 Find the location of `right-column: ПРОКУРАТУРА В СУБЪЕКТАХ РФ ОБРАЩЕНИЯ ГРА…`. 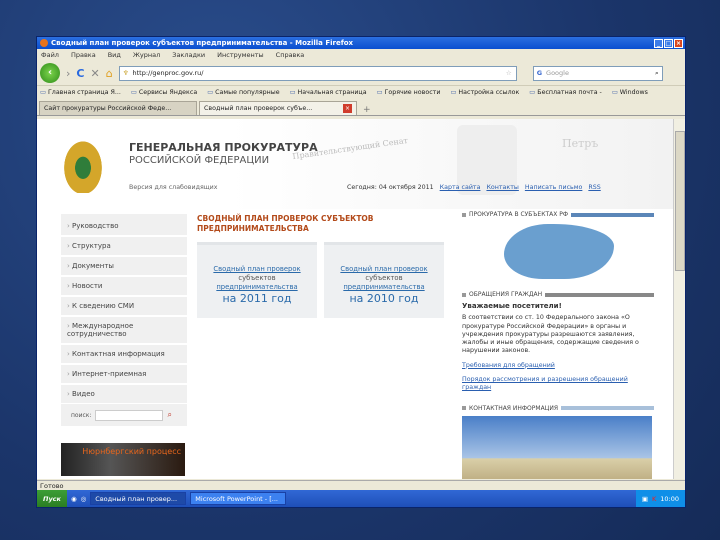

right-column: ПРОКУРАТУРА В СУБЪЕКТАХ РФ ОБРАЩЕНИЯ ГРА… is located at coordinates (558, 345).